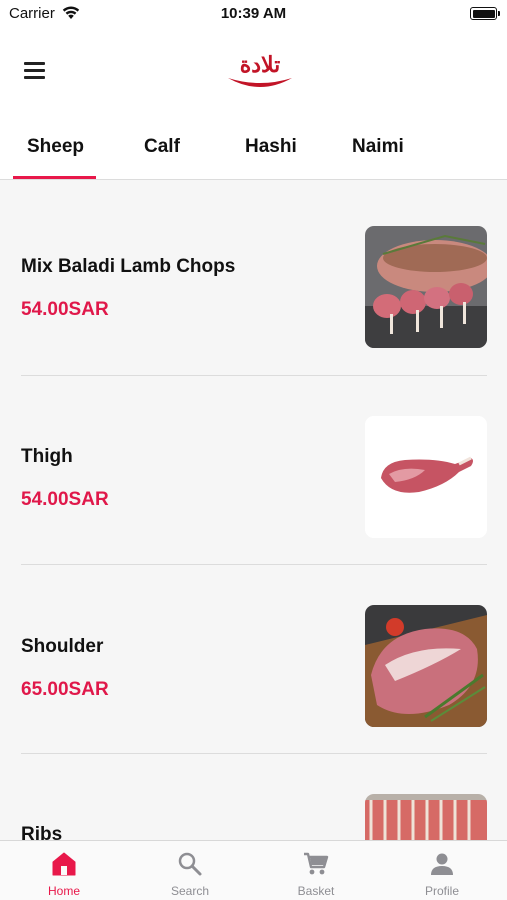  What do you see at coordinates (47, 456) in the screenshot?
I see `product-name: Thigh` at bounding box center [47, 456].